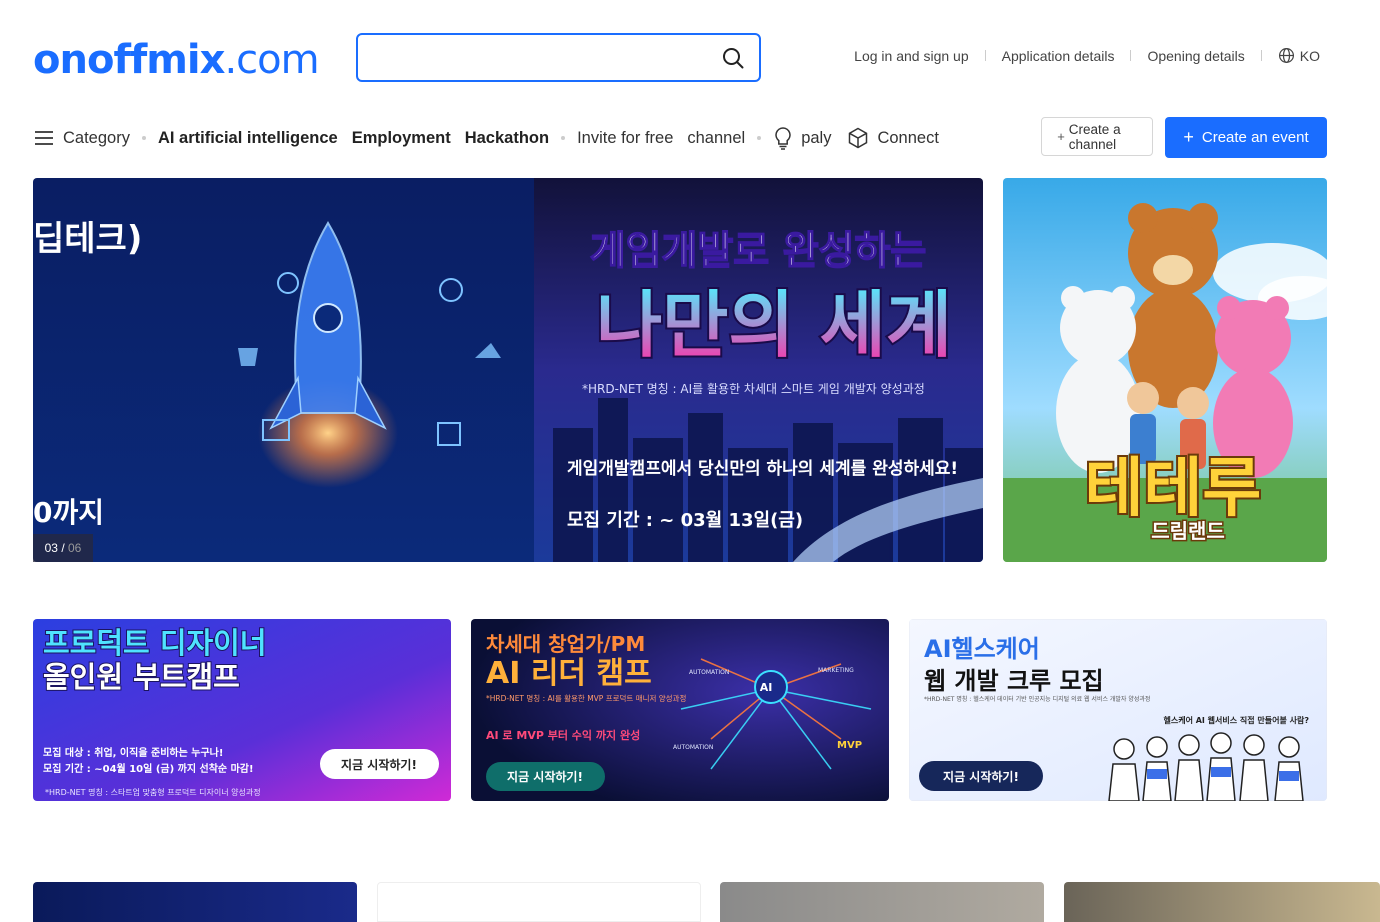 The width and height of the screenshot is (1380, 922). I want to click on hamburger-icon, so click(44, 138).